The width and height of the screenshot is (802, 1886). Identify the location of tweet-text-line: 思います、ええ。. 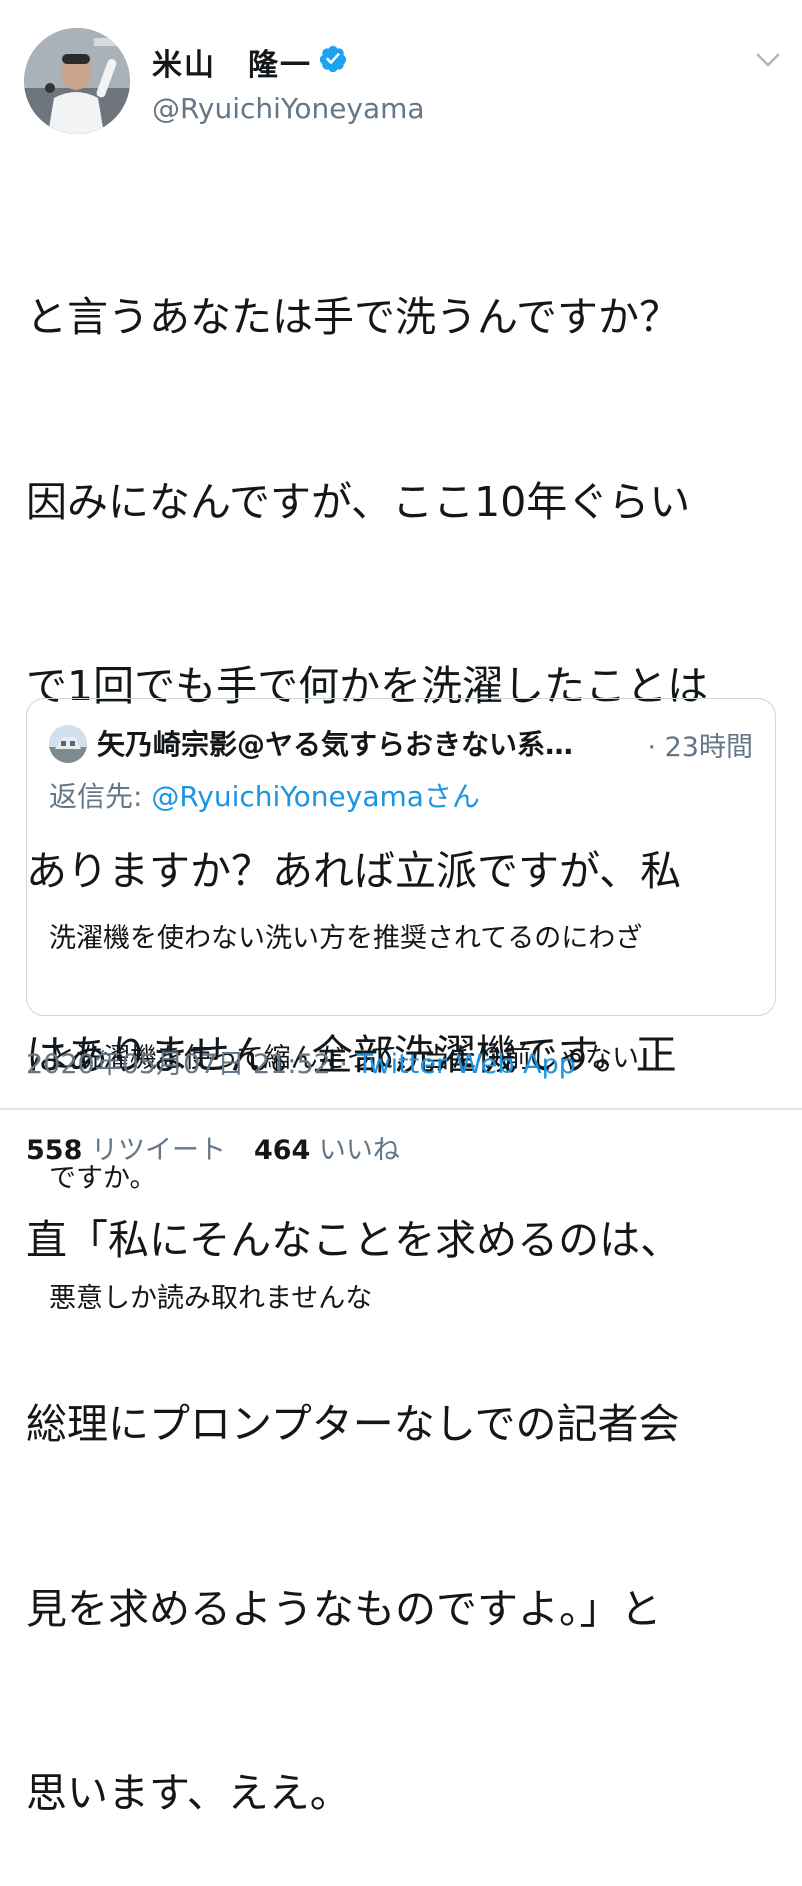
(188, 1793).